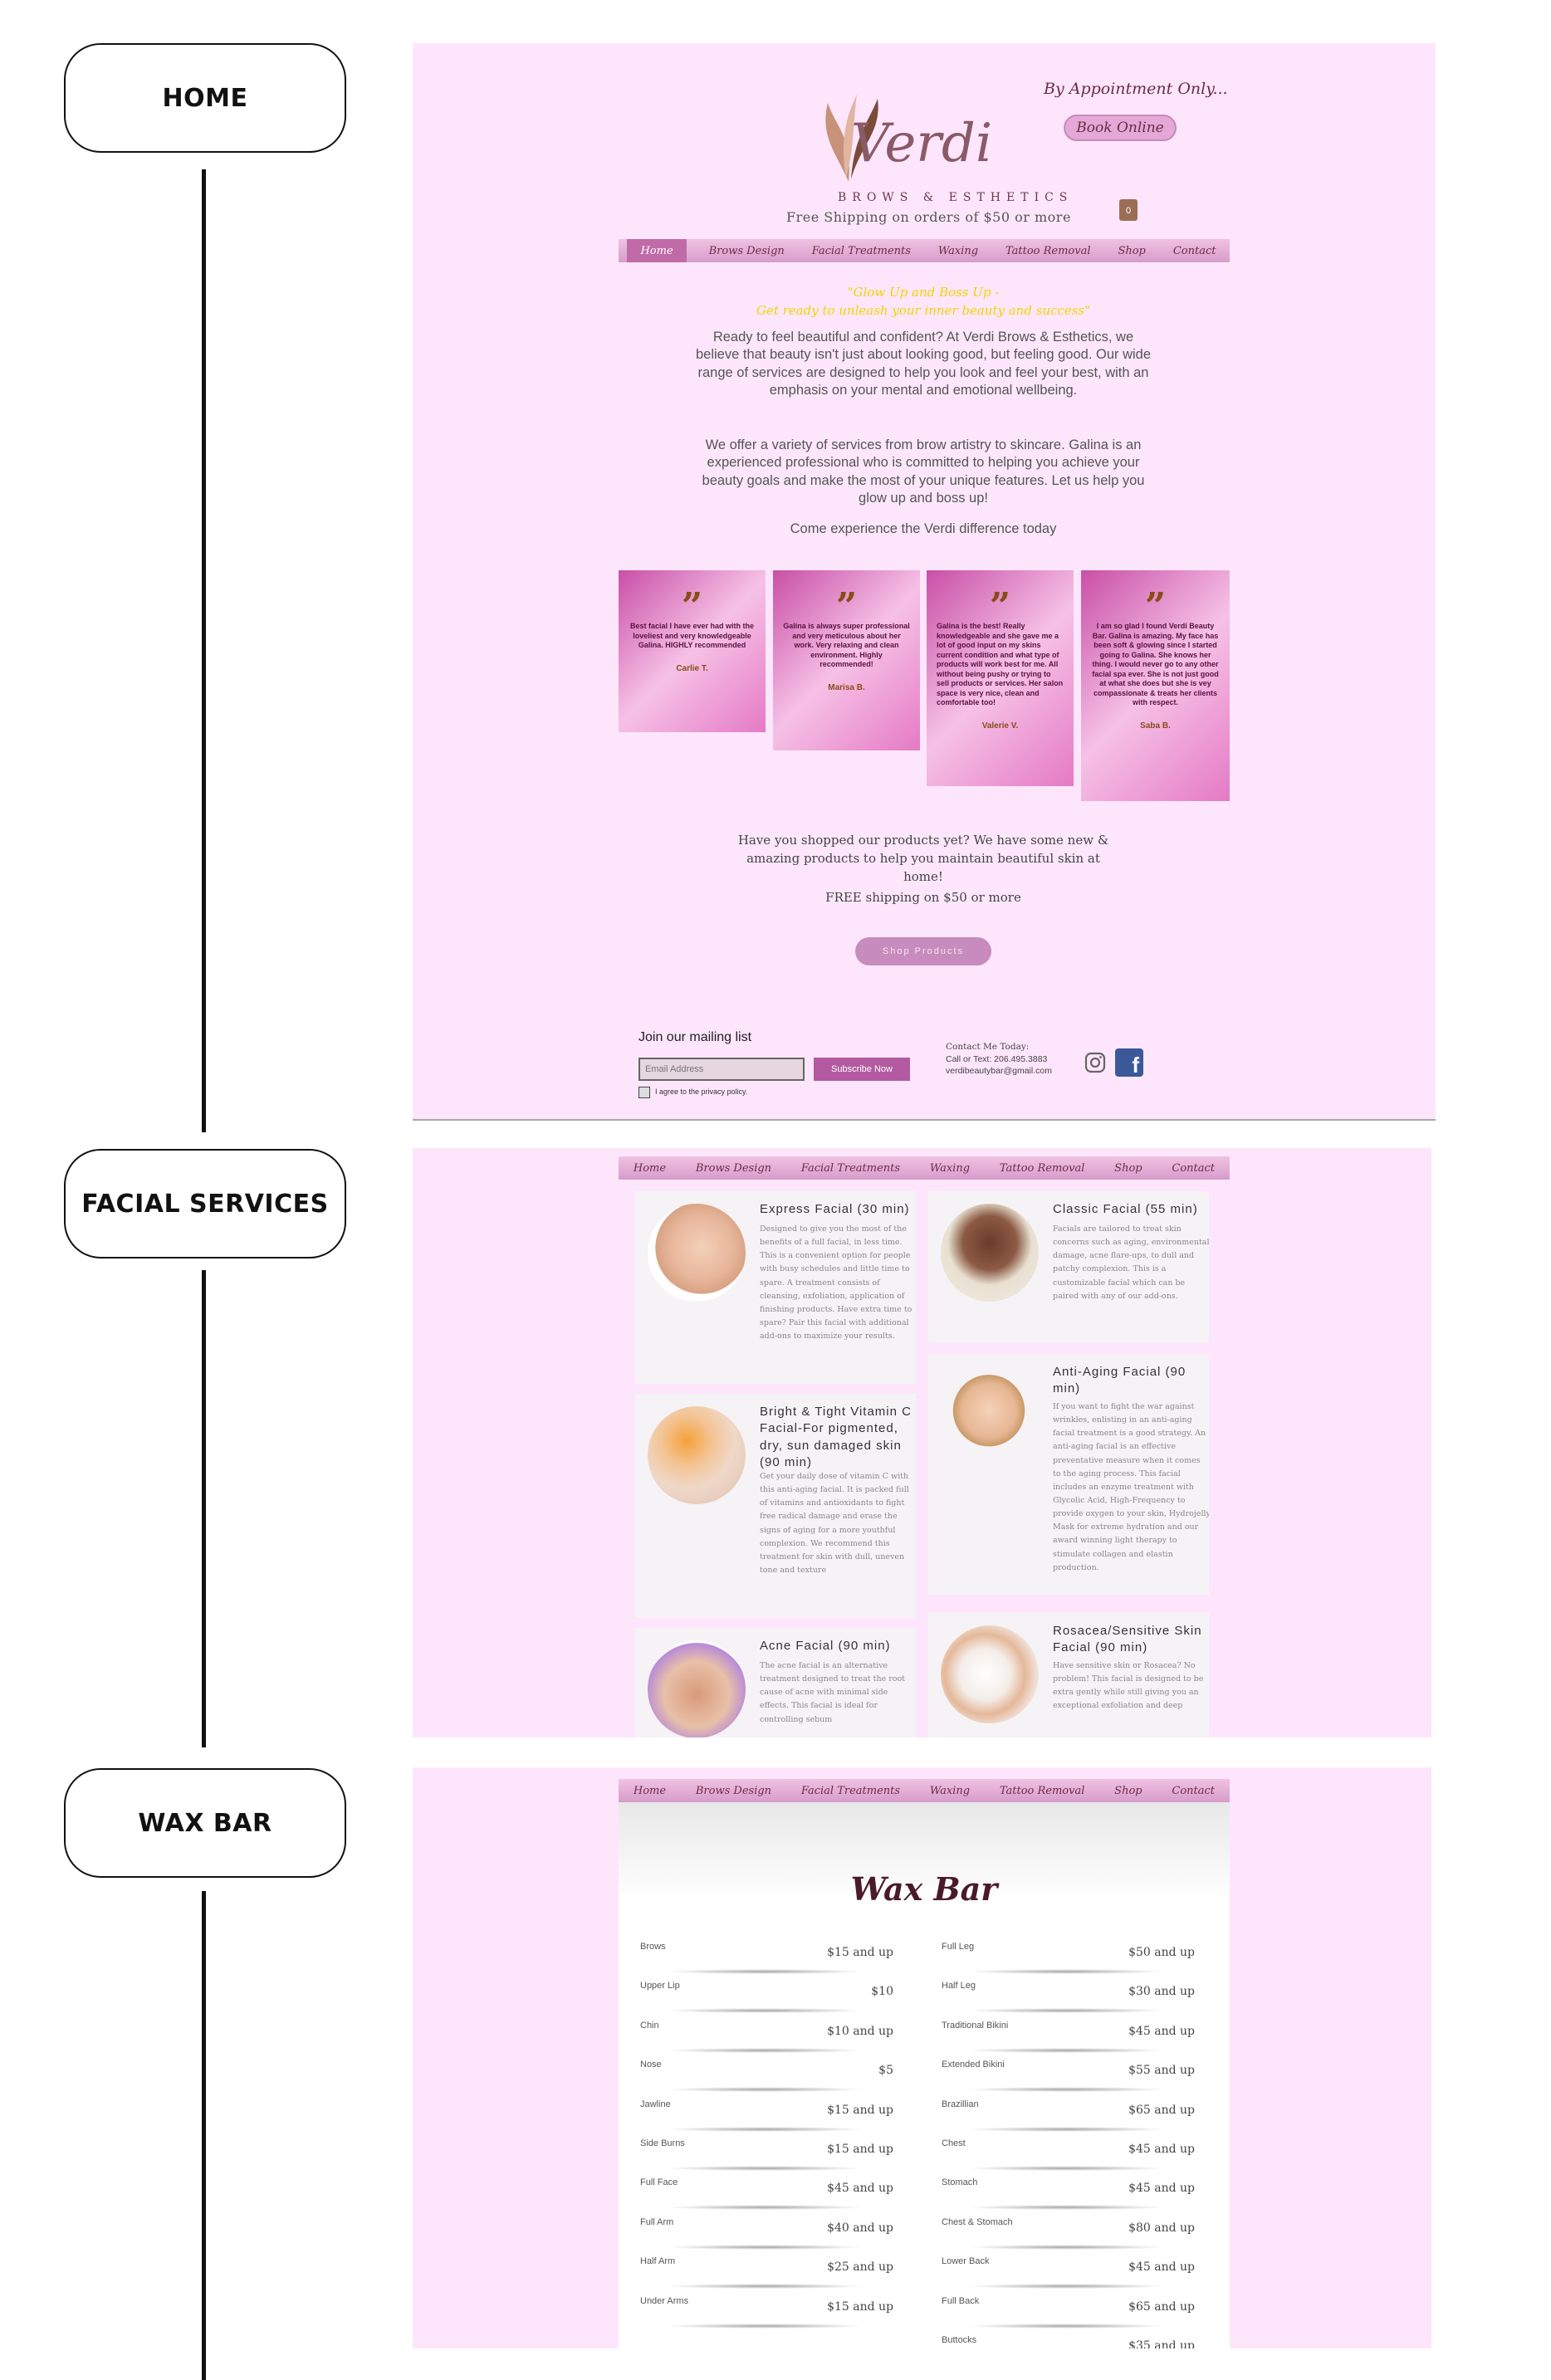 This screenshot has height=2380, width=1551. I want to click on facebook-icon: f, so click(1129, 1063).